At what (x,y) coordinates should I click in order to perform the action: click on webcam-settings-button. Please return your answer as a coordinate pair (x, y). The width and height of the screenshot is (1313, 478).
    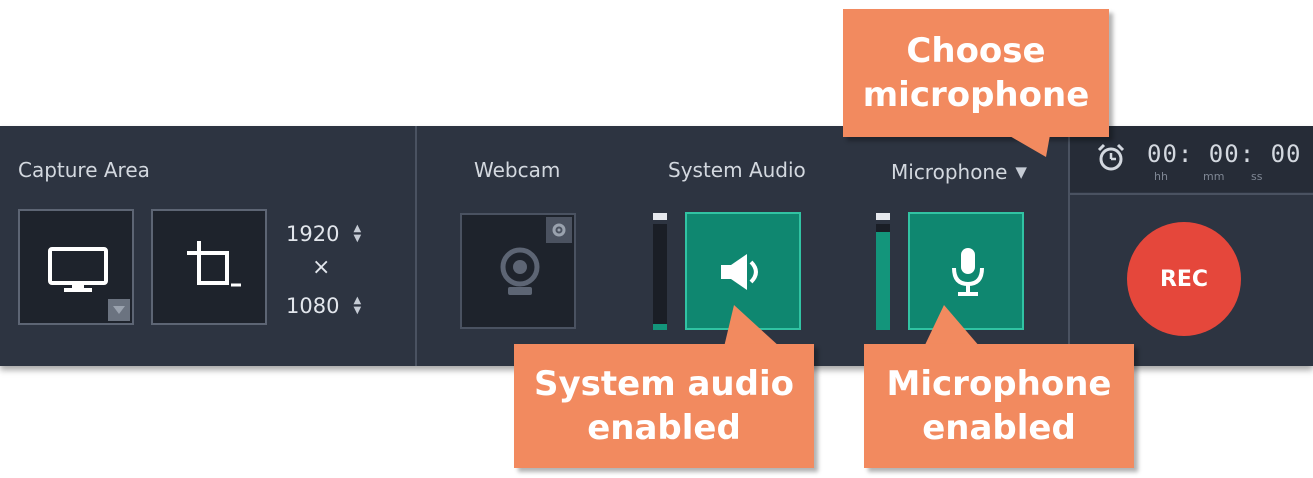
    Looking at the image, I should click on (559, 230).